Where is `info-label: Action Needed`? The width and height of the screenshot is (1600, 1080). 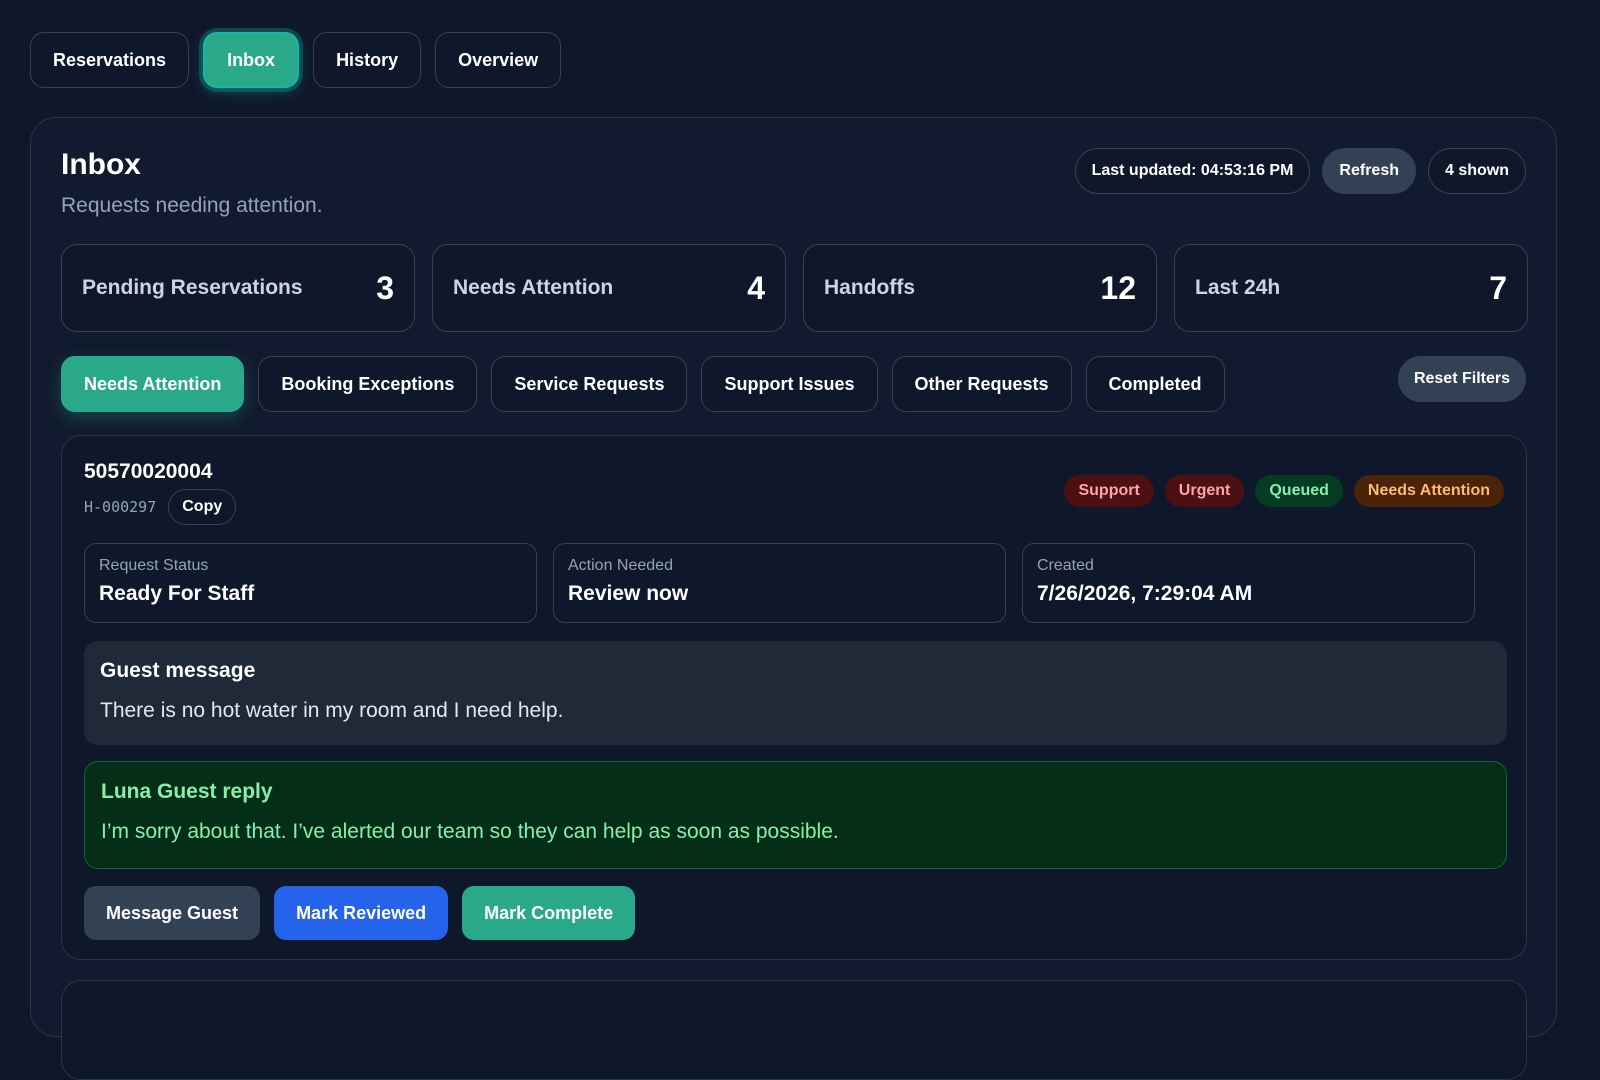
info-label: Action Needed is located at coordinates (620, 565).